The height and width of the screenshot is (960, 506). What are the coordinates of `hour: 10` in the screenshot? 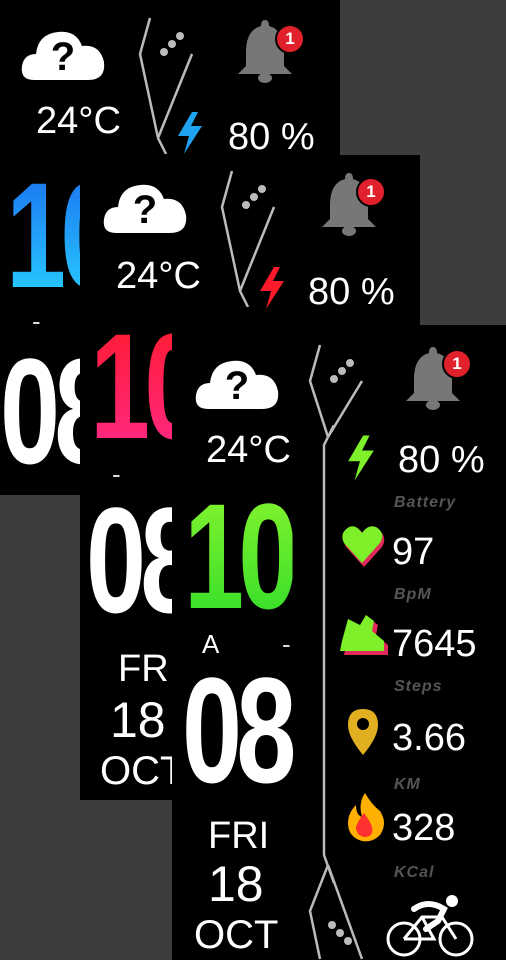 It's located at (241, 556).